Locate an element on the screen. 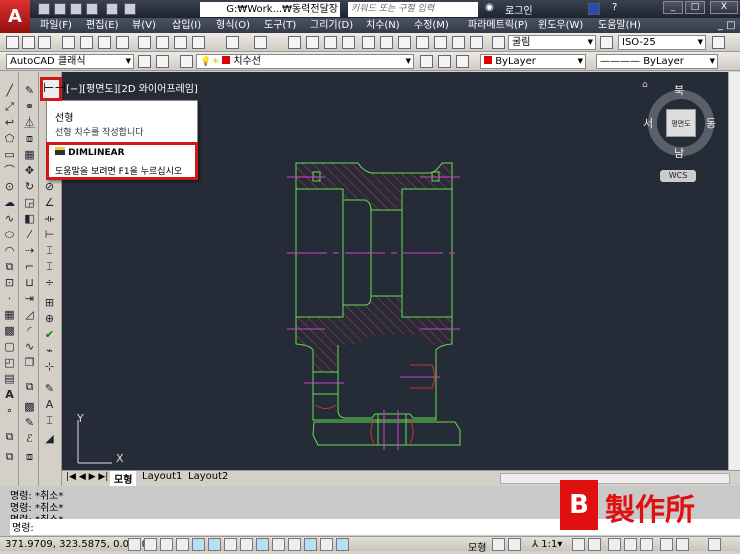 The width and height of the screenshot is (740, 554). region-icon: ▢ is located at coordinates (9, 346).